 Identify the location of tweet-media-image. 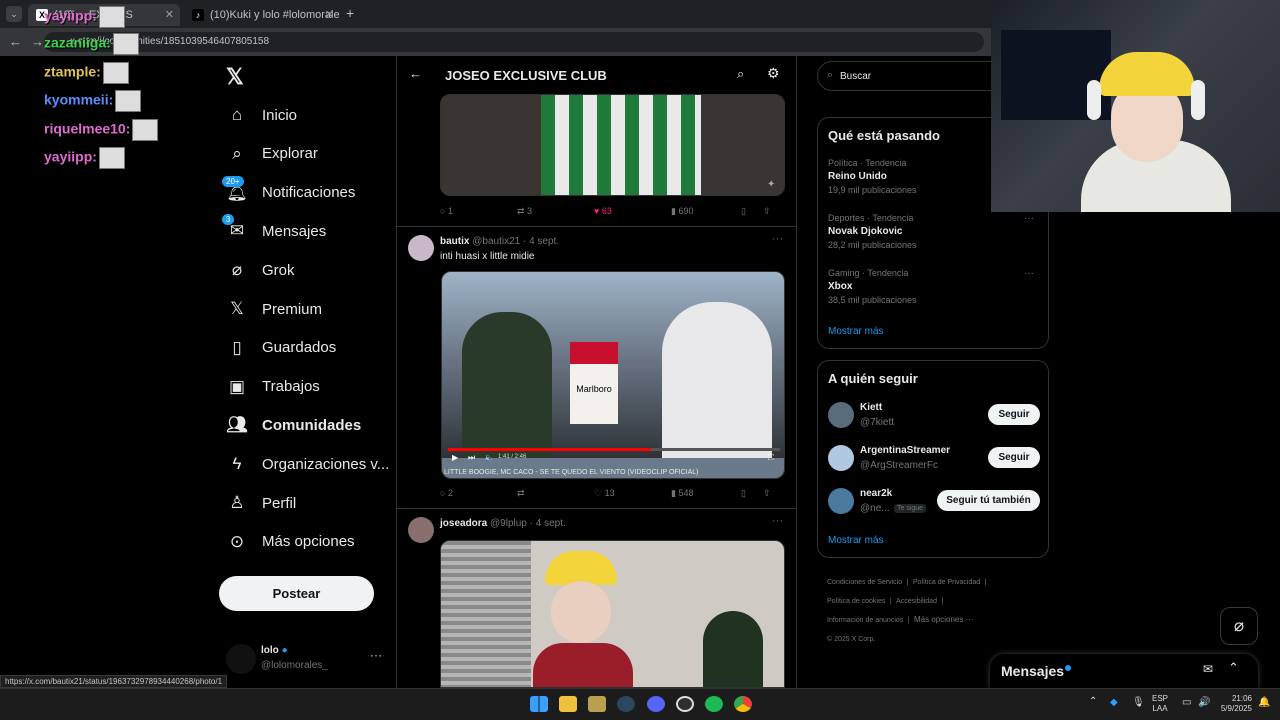
(612, 614).